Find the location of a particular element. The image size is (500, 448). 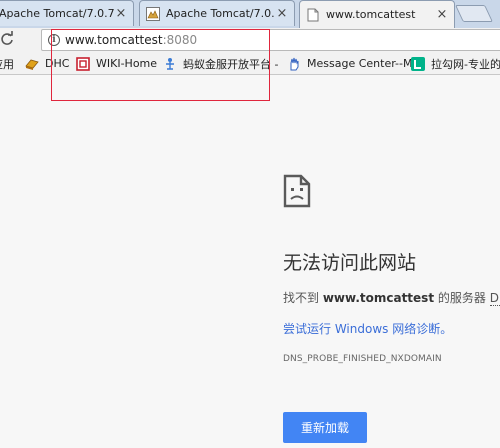

page-favicon-icon is located at coordinates (313, 15).